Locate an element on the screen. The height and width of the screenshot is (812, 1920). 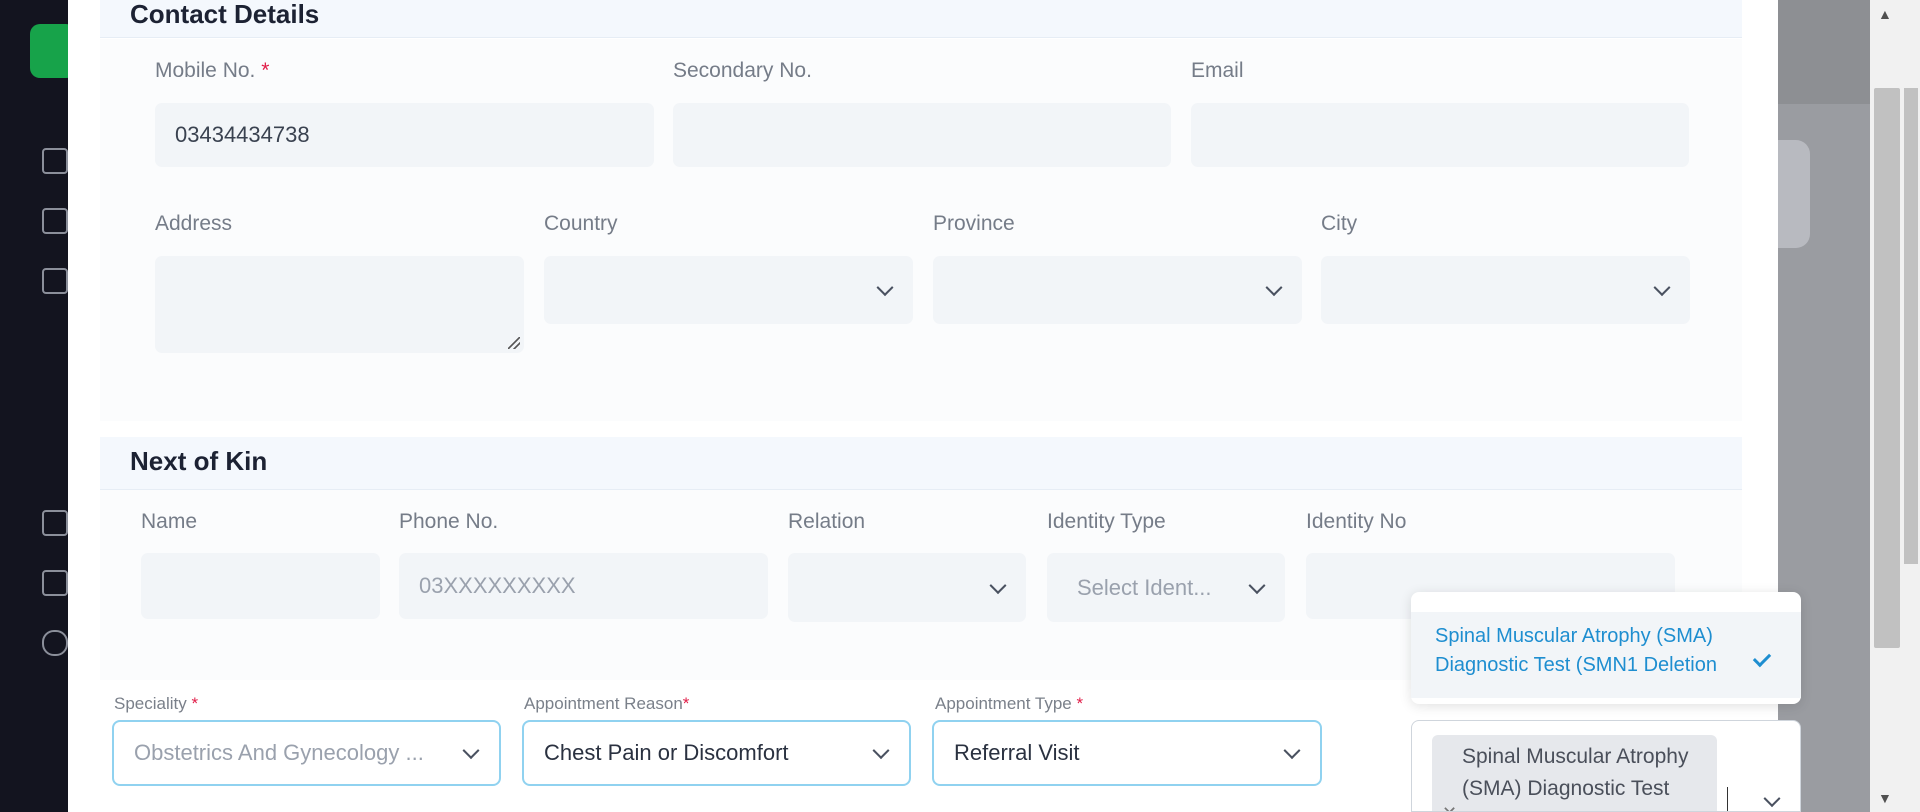
dashboard-icon is located at coordinates (55, 161).